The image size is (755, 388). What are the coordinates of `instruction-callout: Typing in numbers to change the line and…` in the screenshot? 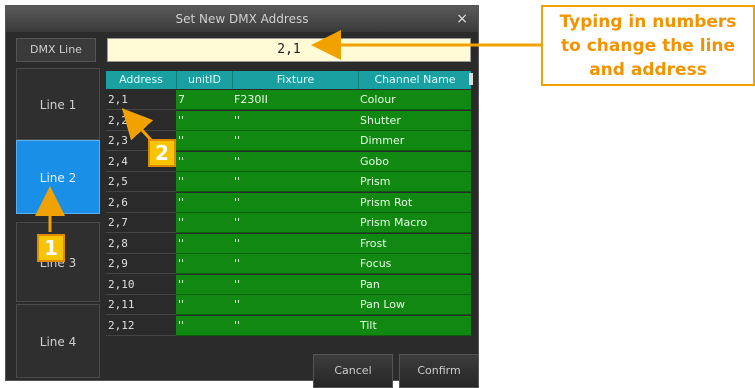 It's located at (648, 45).